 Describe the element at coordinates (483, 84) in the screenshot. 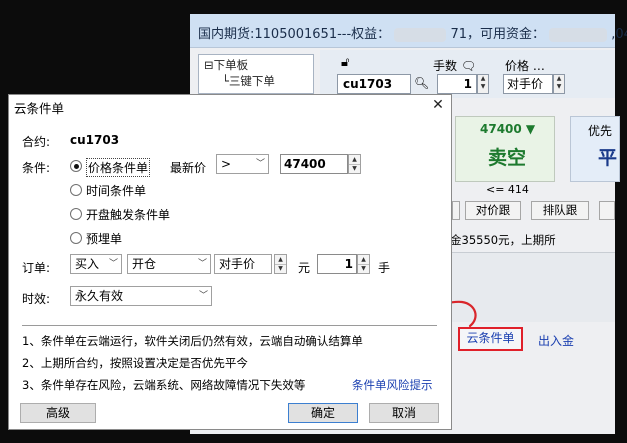

I see `lots-spinner: ▲ ▼` at that location.